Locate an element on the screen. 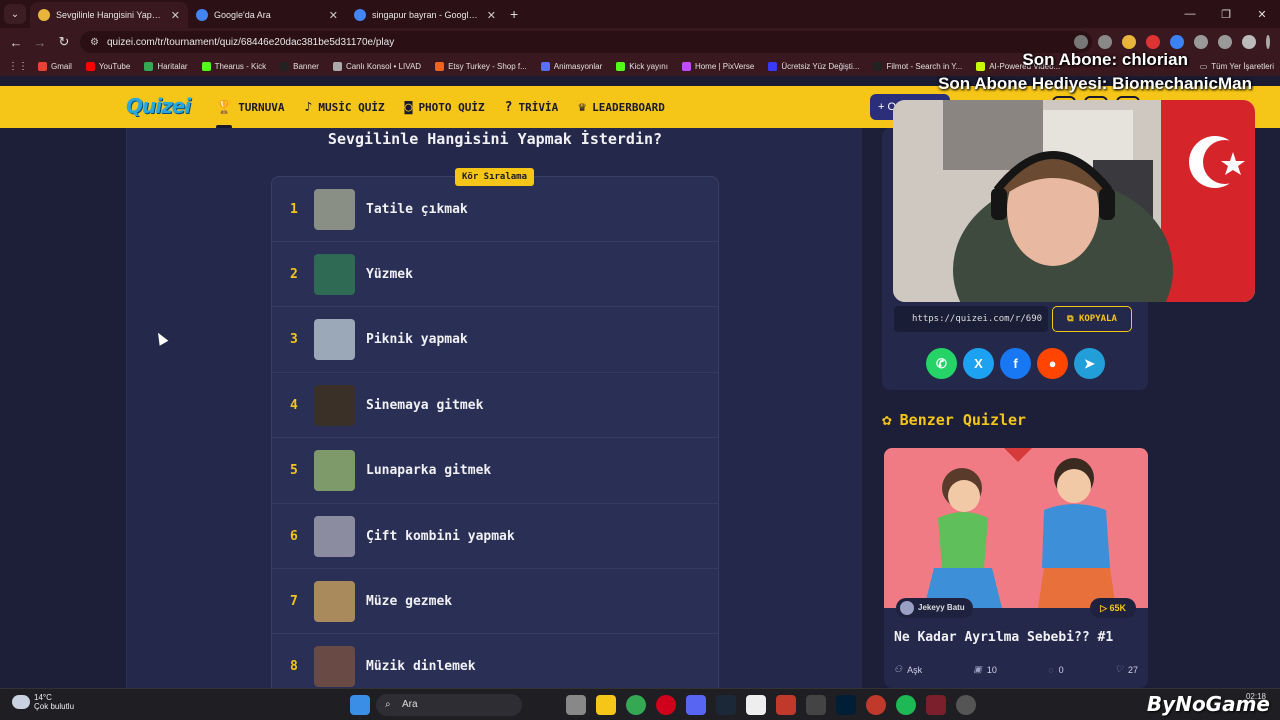 This screenshot has width=1280, height=720. all-bookmarks-label: Tüm Yer İşaretleri is located at coordinates (1242, 66).